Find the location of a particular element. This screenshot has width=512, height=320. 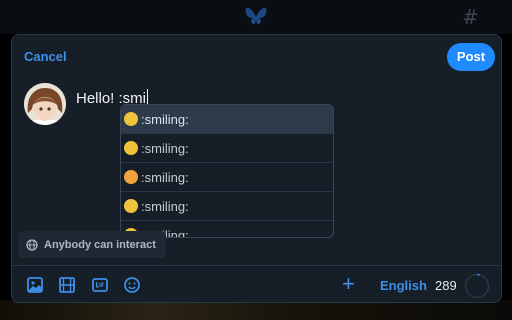

background-feed is located at coordinates (256, 310).